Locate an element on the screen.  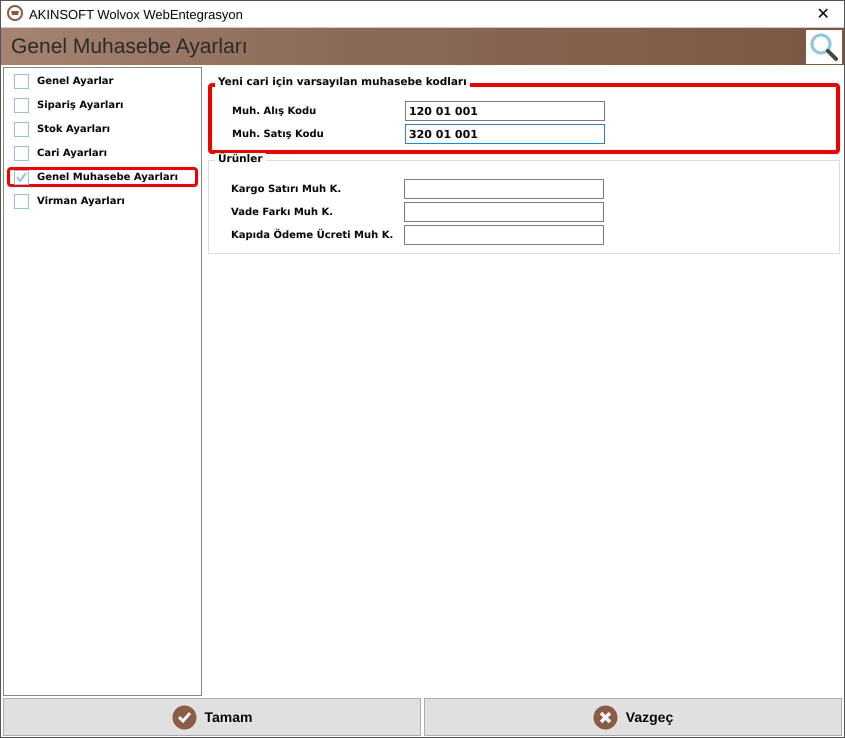
field-label: Muh. Satış Kodu is located at coordinates (278, 134).